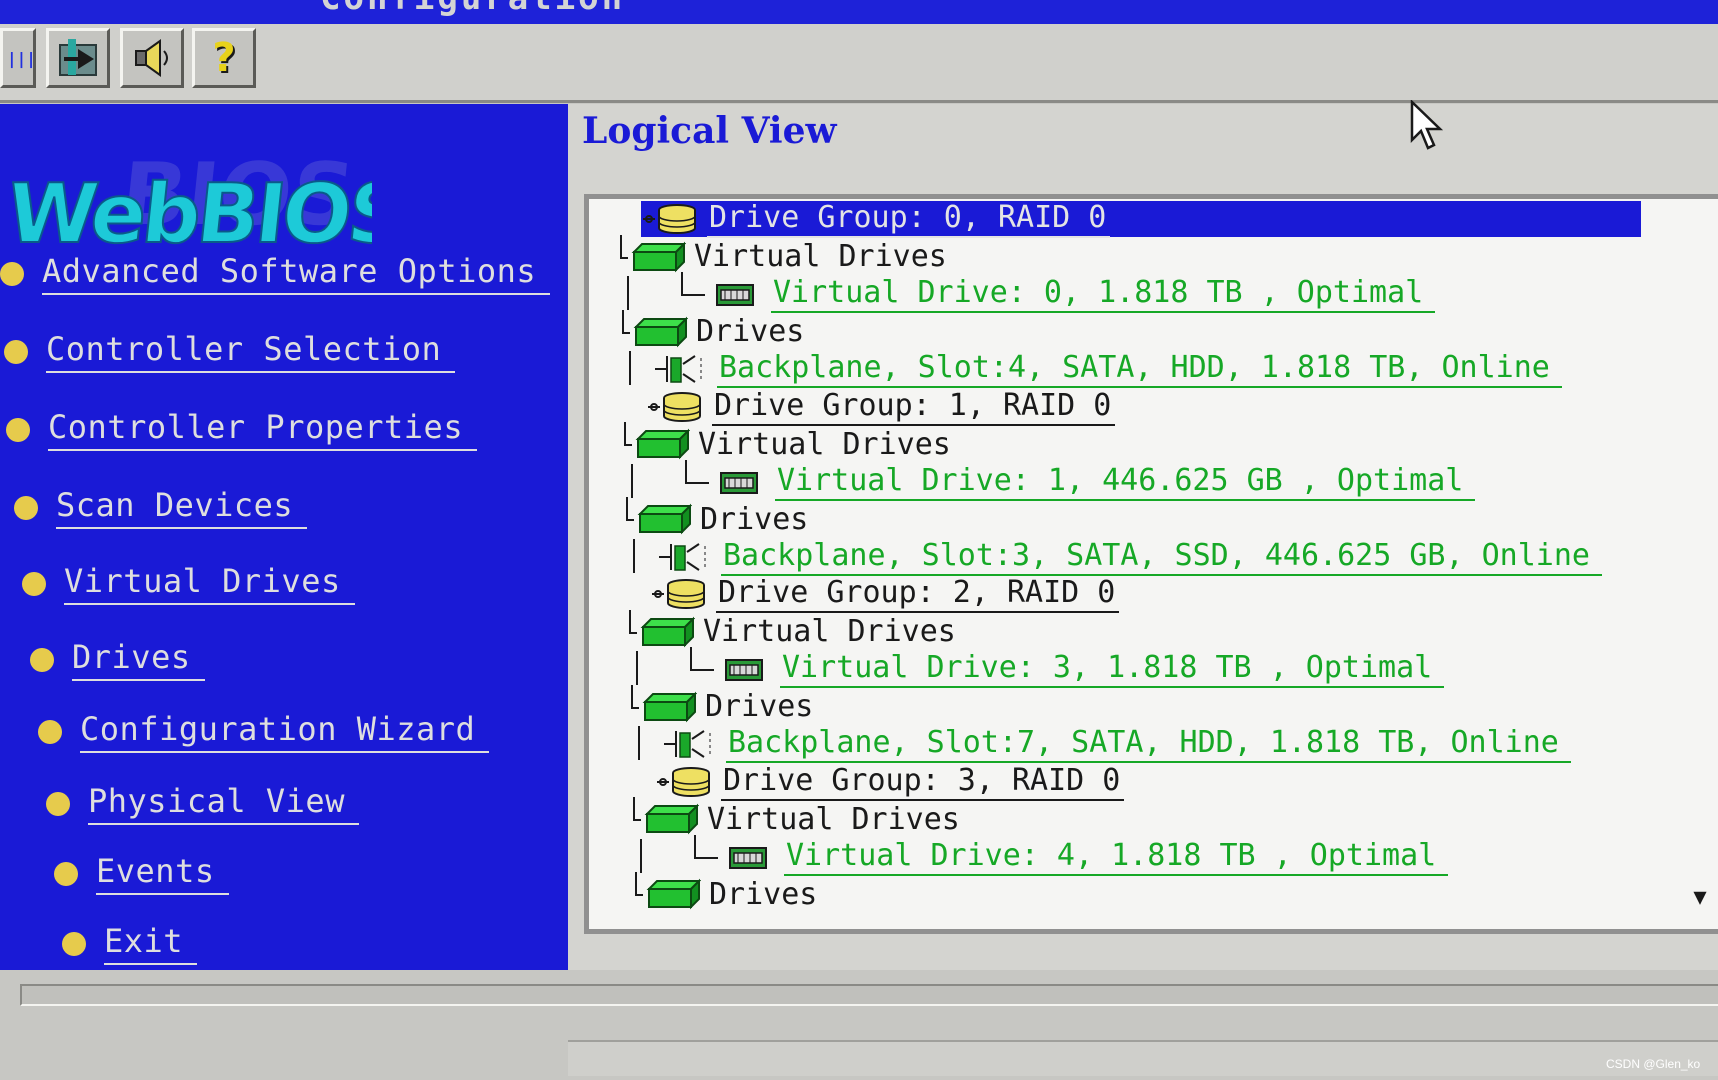 The image size is (1718, 1080). I want to click on nav-label: Configuration Wizard, so click(285, 731).